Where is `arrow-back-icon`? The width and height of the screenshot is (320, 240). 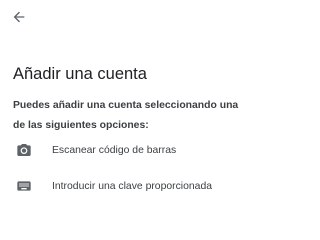 arrow-back-icon is located at coordinates (19, 17).